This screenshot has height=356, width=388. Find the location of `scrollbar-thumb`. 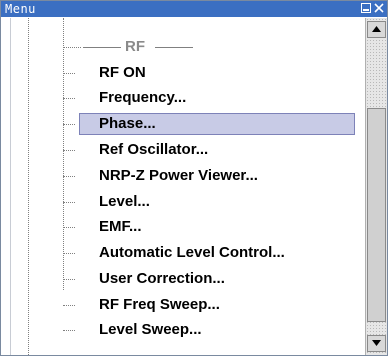

scrollbar-thumb is located at coordinates (376, 215).